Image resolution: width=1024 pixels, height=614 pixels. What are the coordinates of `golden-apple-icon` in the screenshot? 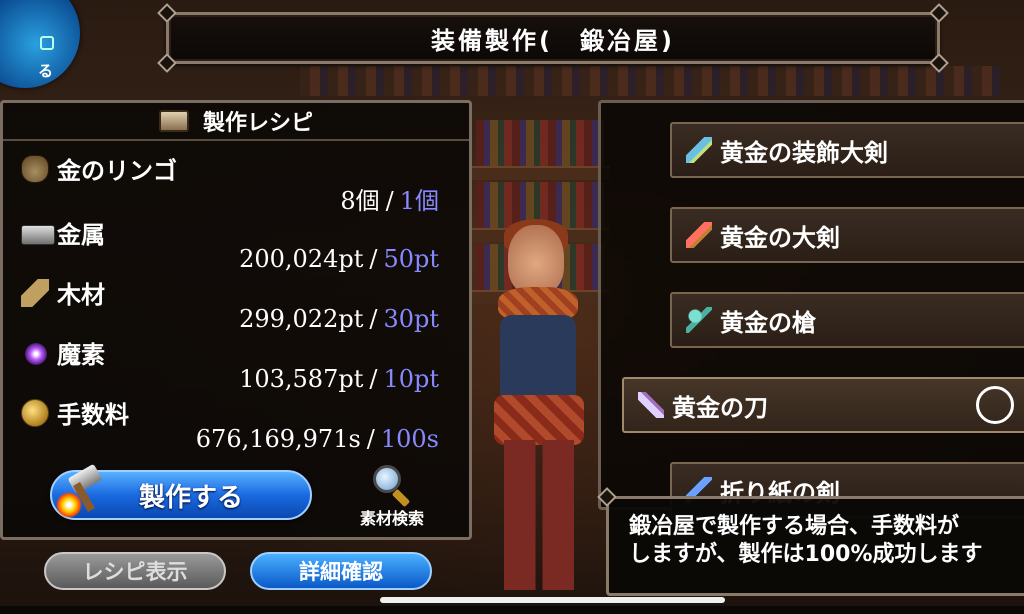 It's located at (35, 169).